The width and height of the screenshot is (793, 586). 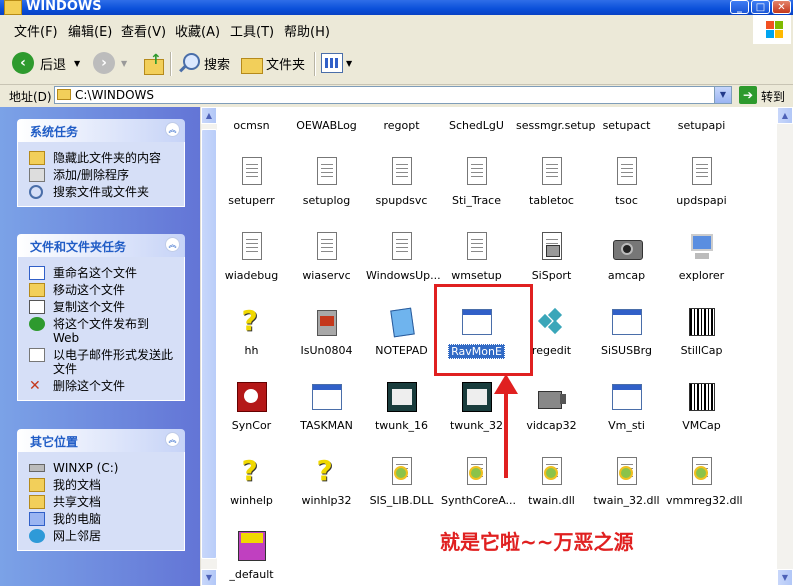 What do you see at coordinates (101, 536) in the screenshot?
I see `place-network: 网上邻居` at bounding box center [101, 536].